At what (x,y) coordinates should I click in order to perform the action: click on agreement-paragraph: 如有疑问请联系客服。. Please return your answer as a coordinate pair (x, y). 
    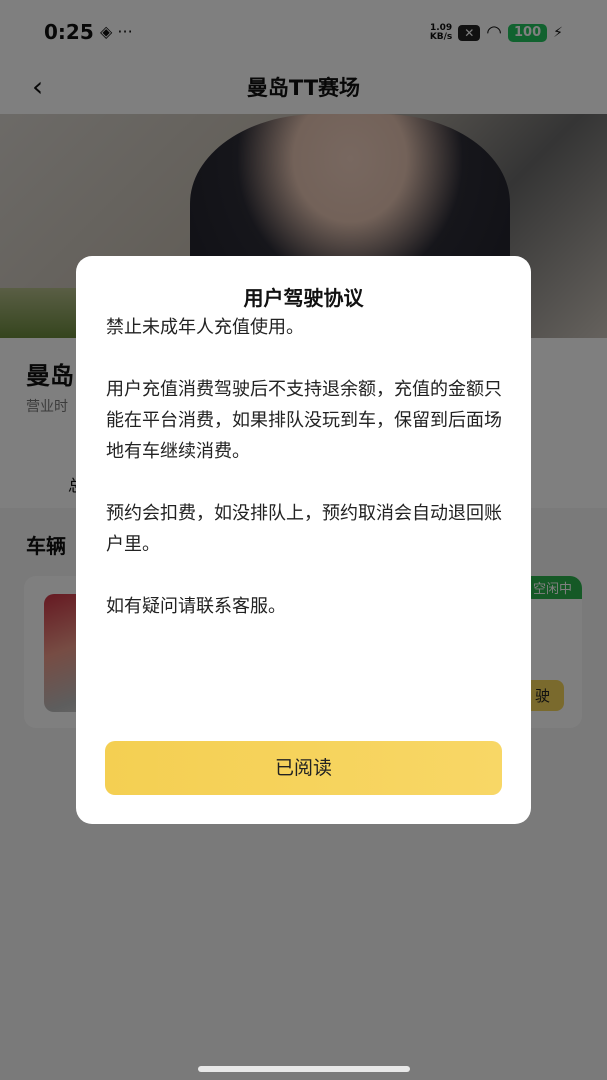
    Looking at the image, I should click on (196, 606).